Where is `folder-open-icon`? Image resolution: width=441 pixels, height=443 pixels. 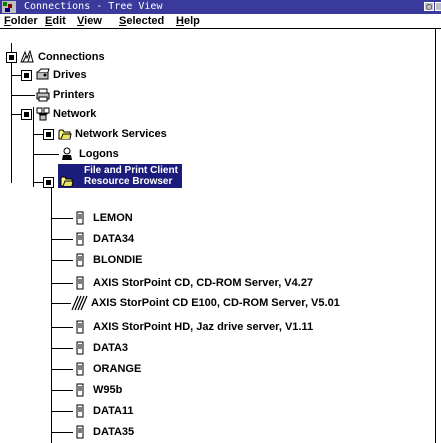
folder-open-icon is located at coordinates (67, 181).